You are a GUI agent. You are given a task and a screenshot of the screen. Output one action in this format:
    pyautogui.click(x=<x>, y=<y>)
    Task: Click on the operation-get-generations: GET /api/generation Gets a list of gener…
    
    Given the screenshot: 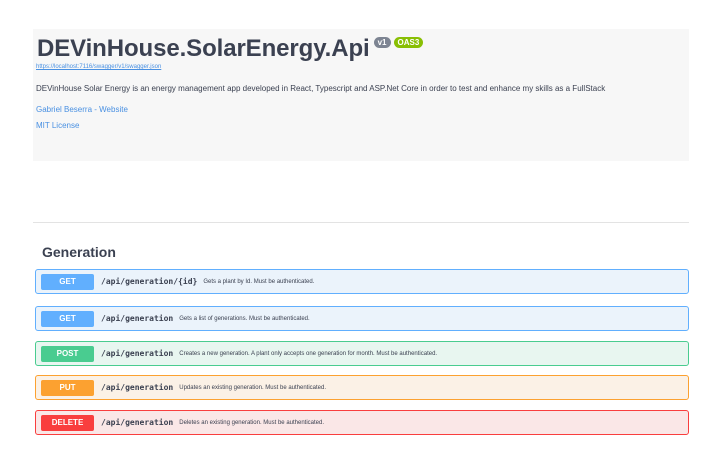 What is the action you would take?
    pyautogui.click(x=362, y=318)
    